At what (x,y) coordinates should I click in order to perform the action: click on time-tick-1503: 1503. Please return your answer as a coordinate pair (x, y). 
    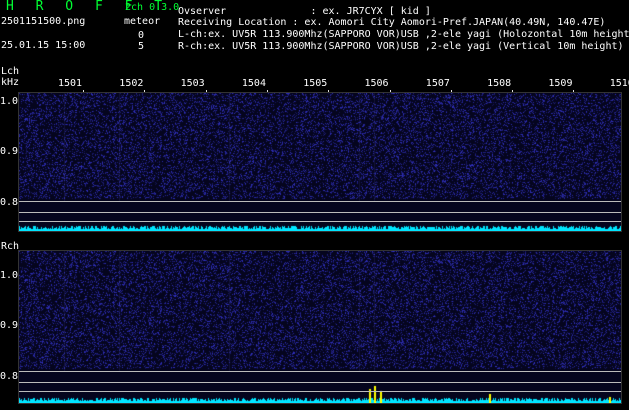
    Looking at the image, I should click on (192, 83).